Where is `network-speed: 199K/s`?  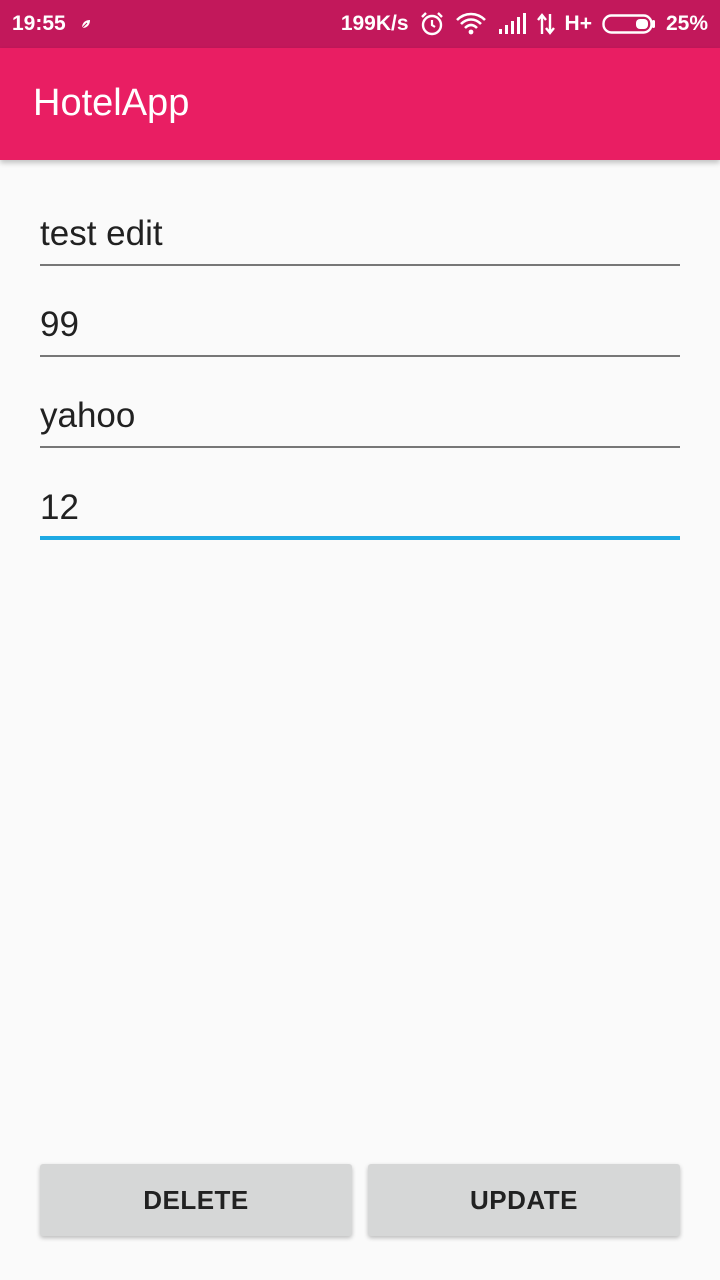
network-speed: 199K/s is located at coordinates (374, 23).